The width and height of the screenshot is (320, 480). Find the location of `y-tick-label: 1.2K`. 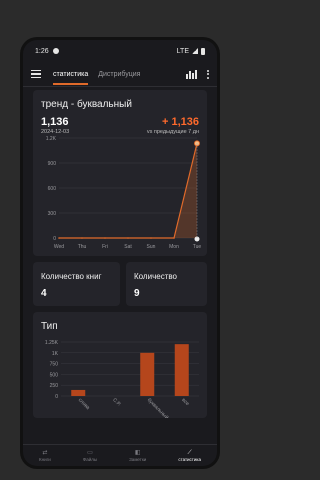

y-tick-label: 1.2K is located at coordinates (51, 139).